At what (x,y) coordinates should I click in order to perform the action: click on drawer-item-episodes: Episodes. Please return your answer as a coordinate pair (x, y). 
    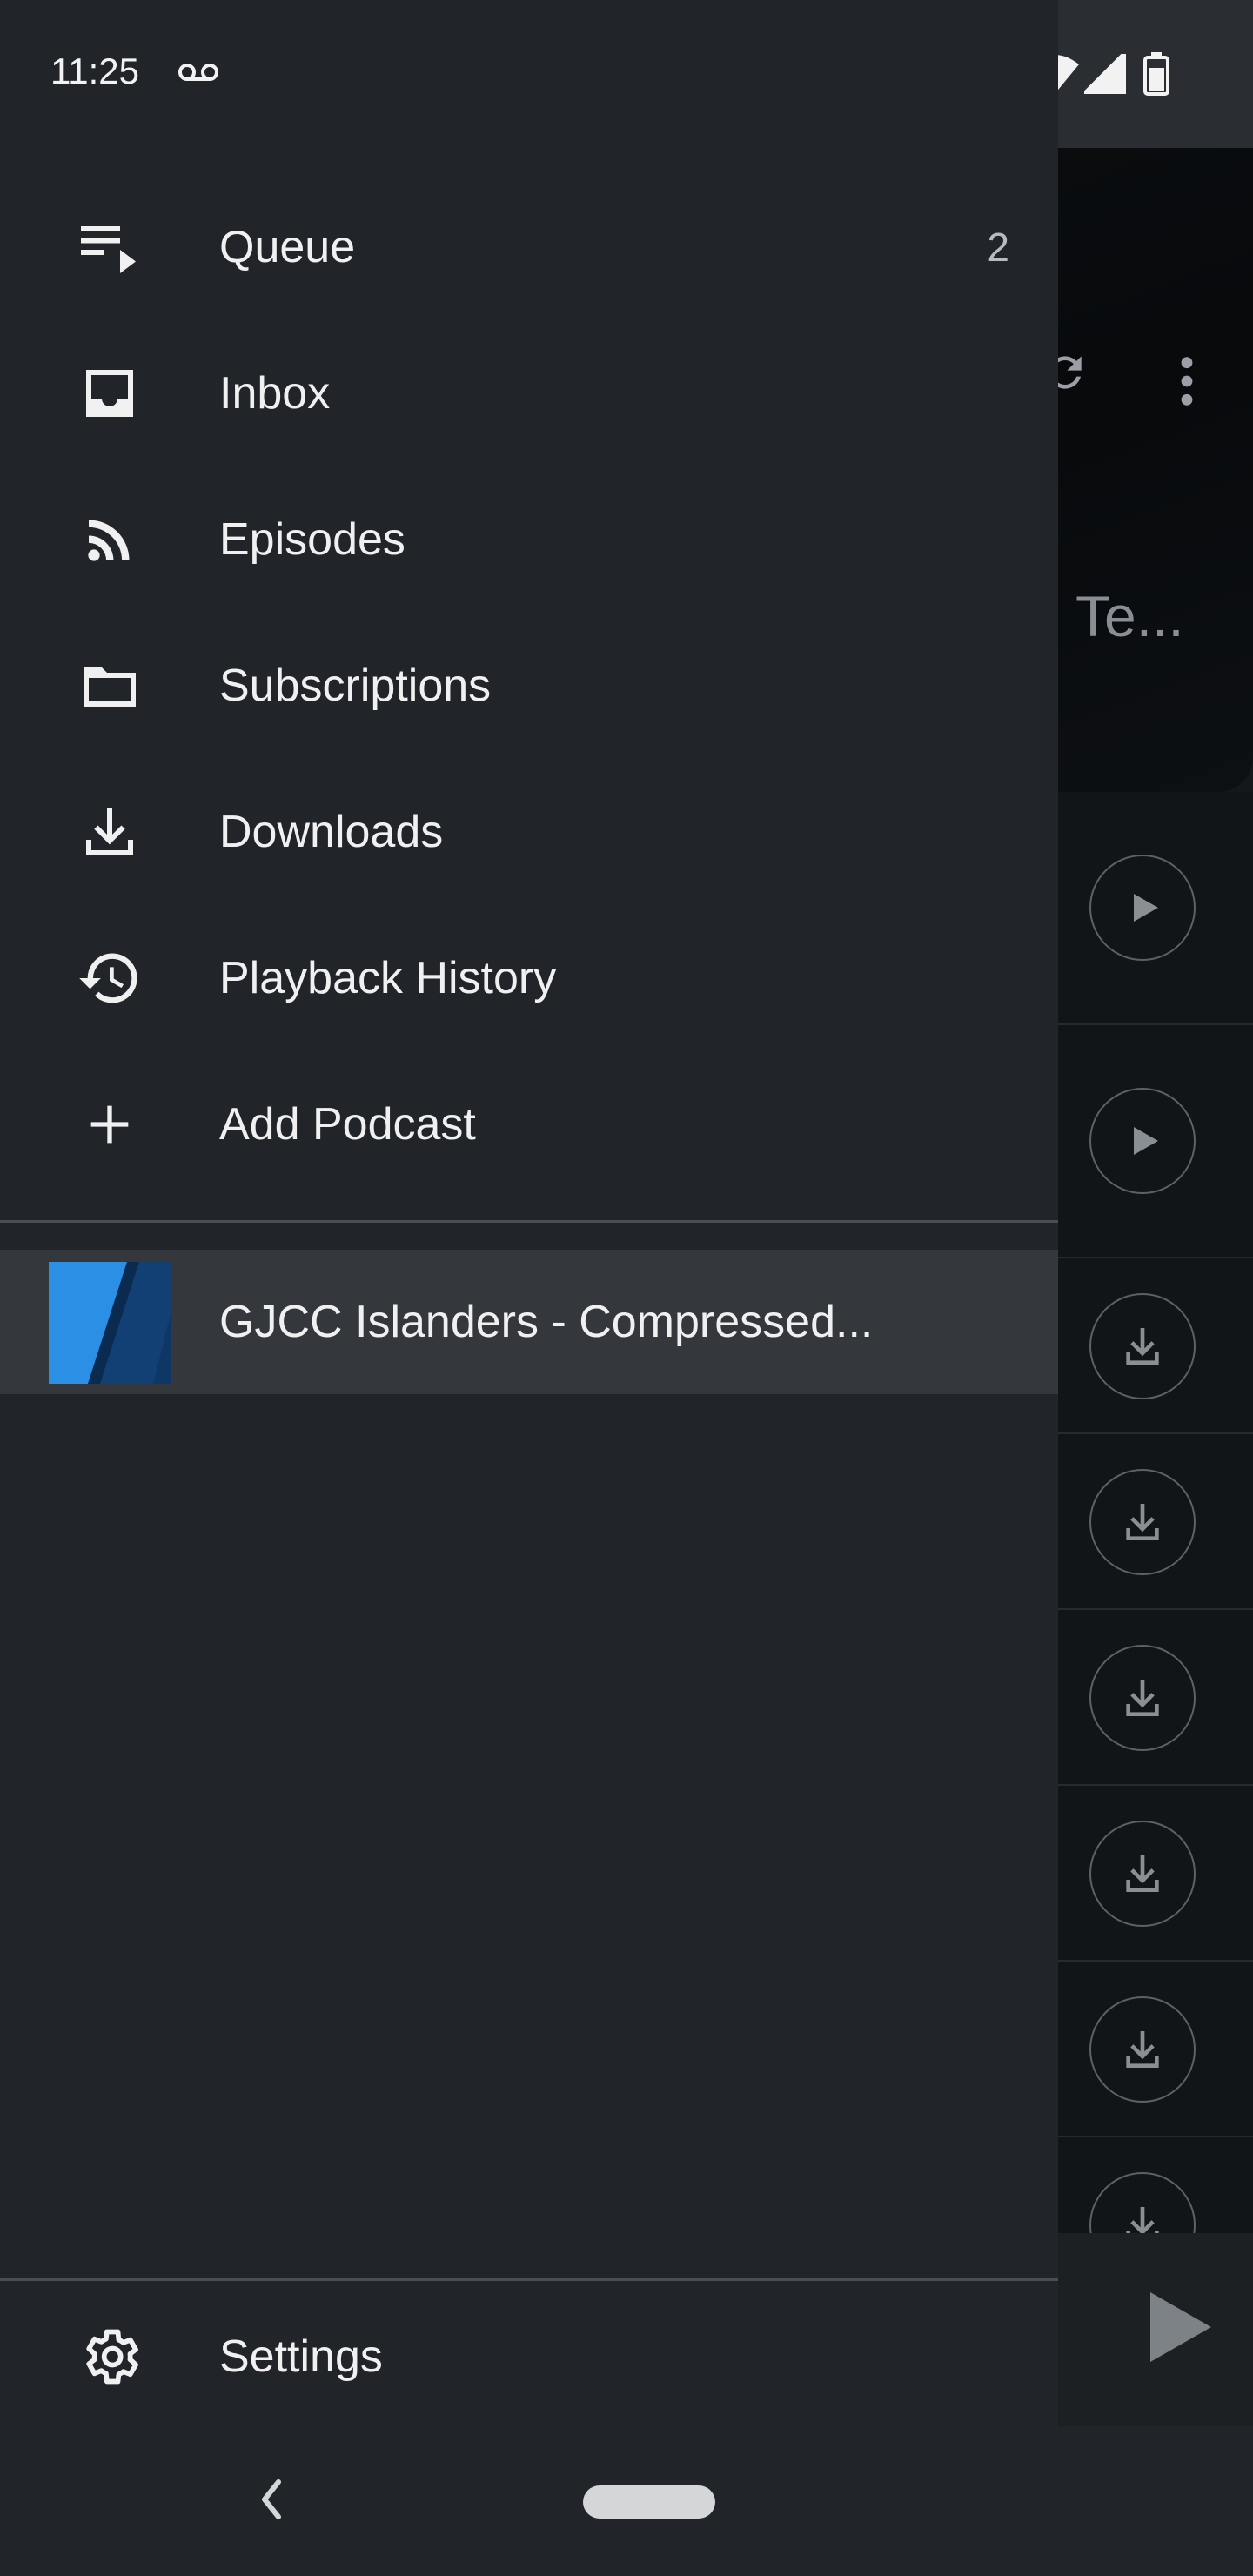
    Looking at the image, I should click on (529, 539).